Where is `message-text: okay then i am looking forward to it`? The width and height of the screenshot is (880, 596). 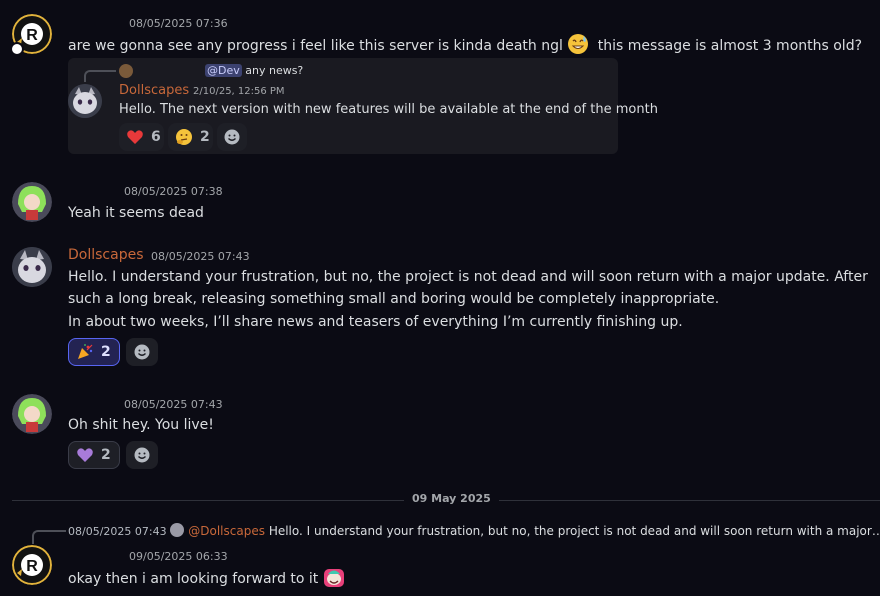 message-text: okay then i am looking forward to it is located at coordinates (206, 578).